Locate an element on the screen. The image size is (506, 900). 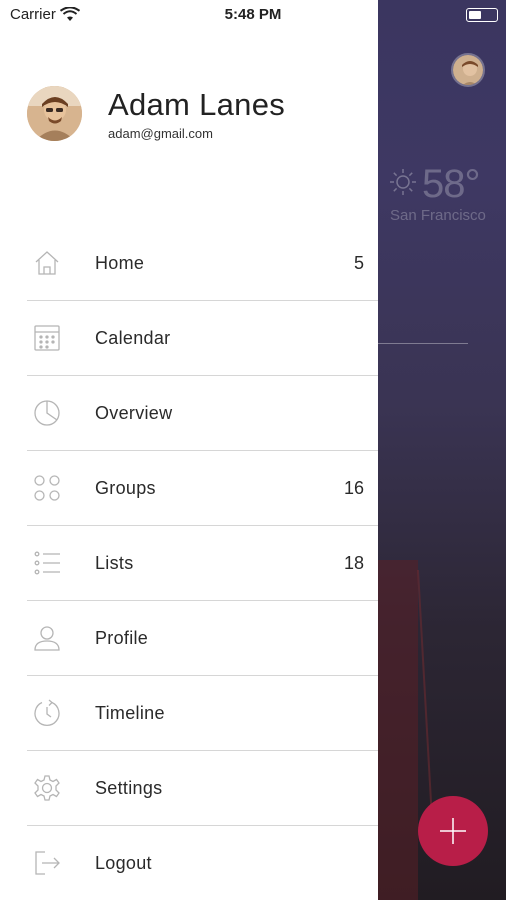
menu-item-lists: Lists 18 is located at coordinates (202, 563).